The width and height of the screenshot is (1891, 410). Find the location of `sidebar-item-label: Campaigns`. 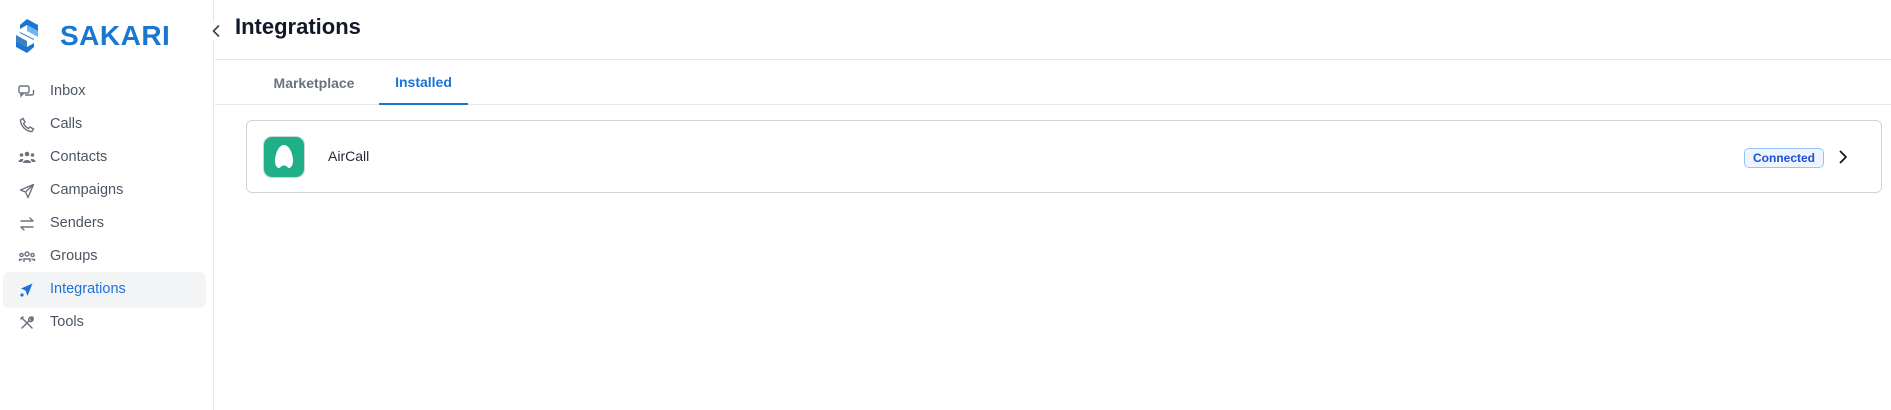

sidebar-item-label: Campaigns is located at coordinates (87, 190).